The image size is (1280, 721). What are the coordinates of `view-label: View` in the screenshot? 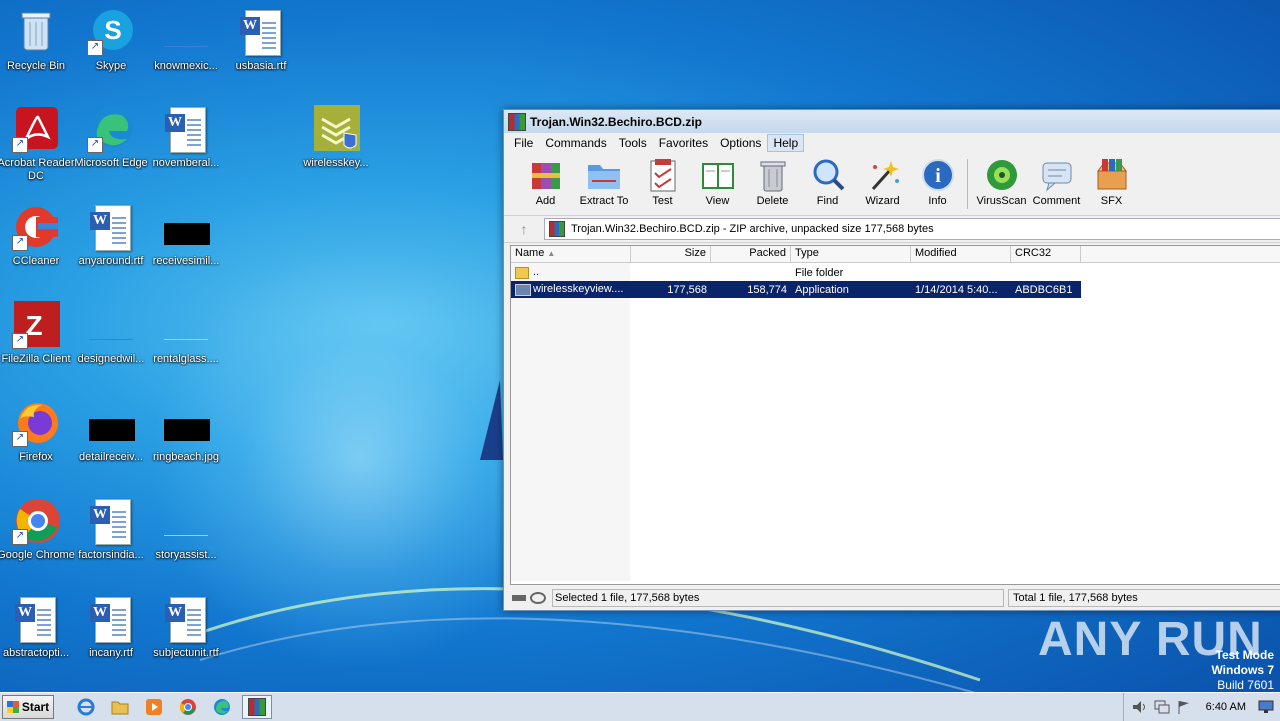 It's located at (717, 201).